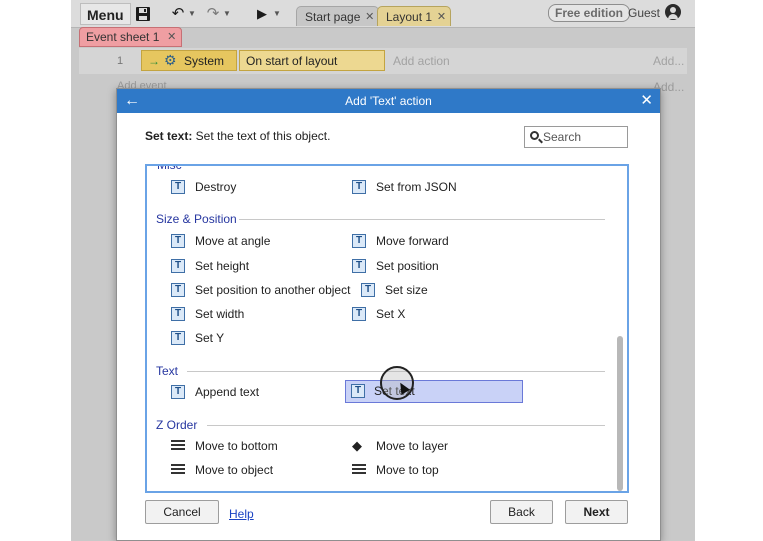  What do you see at coordinates (169, 168) in the screenshot?
I see `group-header-misc: Misc` at bounding box center [169, 168].